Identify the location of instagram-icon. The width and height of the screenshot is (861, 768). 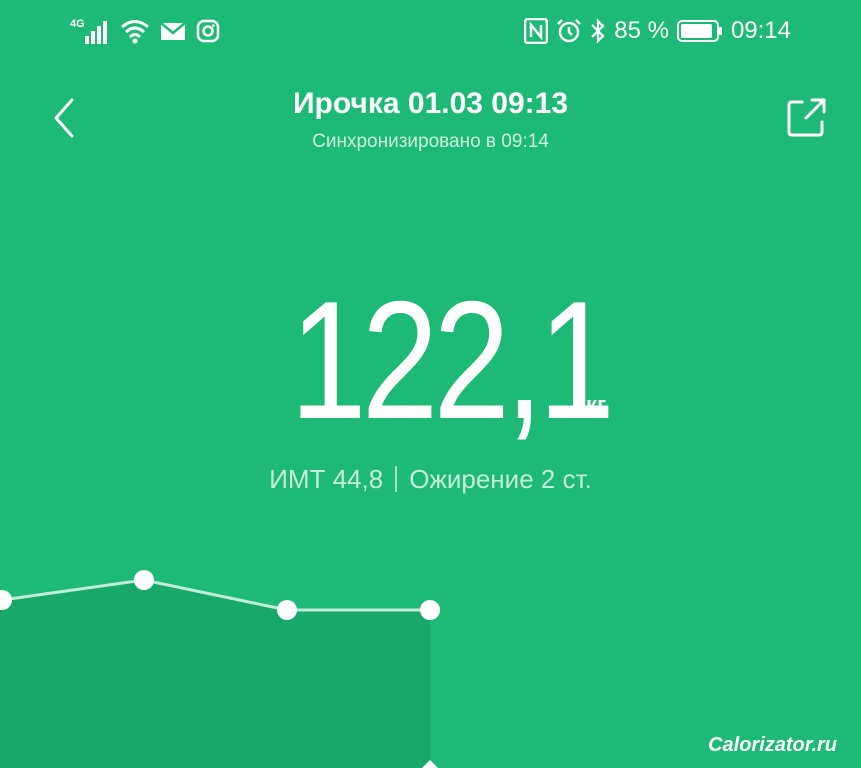
(208, 31).